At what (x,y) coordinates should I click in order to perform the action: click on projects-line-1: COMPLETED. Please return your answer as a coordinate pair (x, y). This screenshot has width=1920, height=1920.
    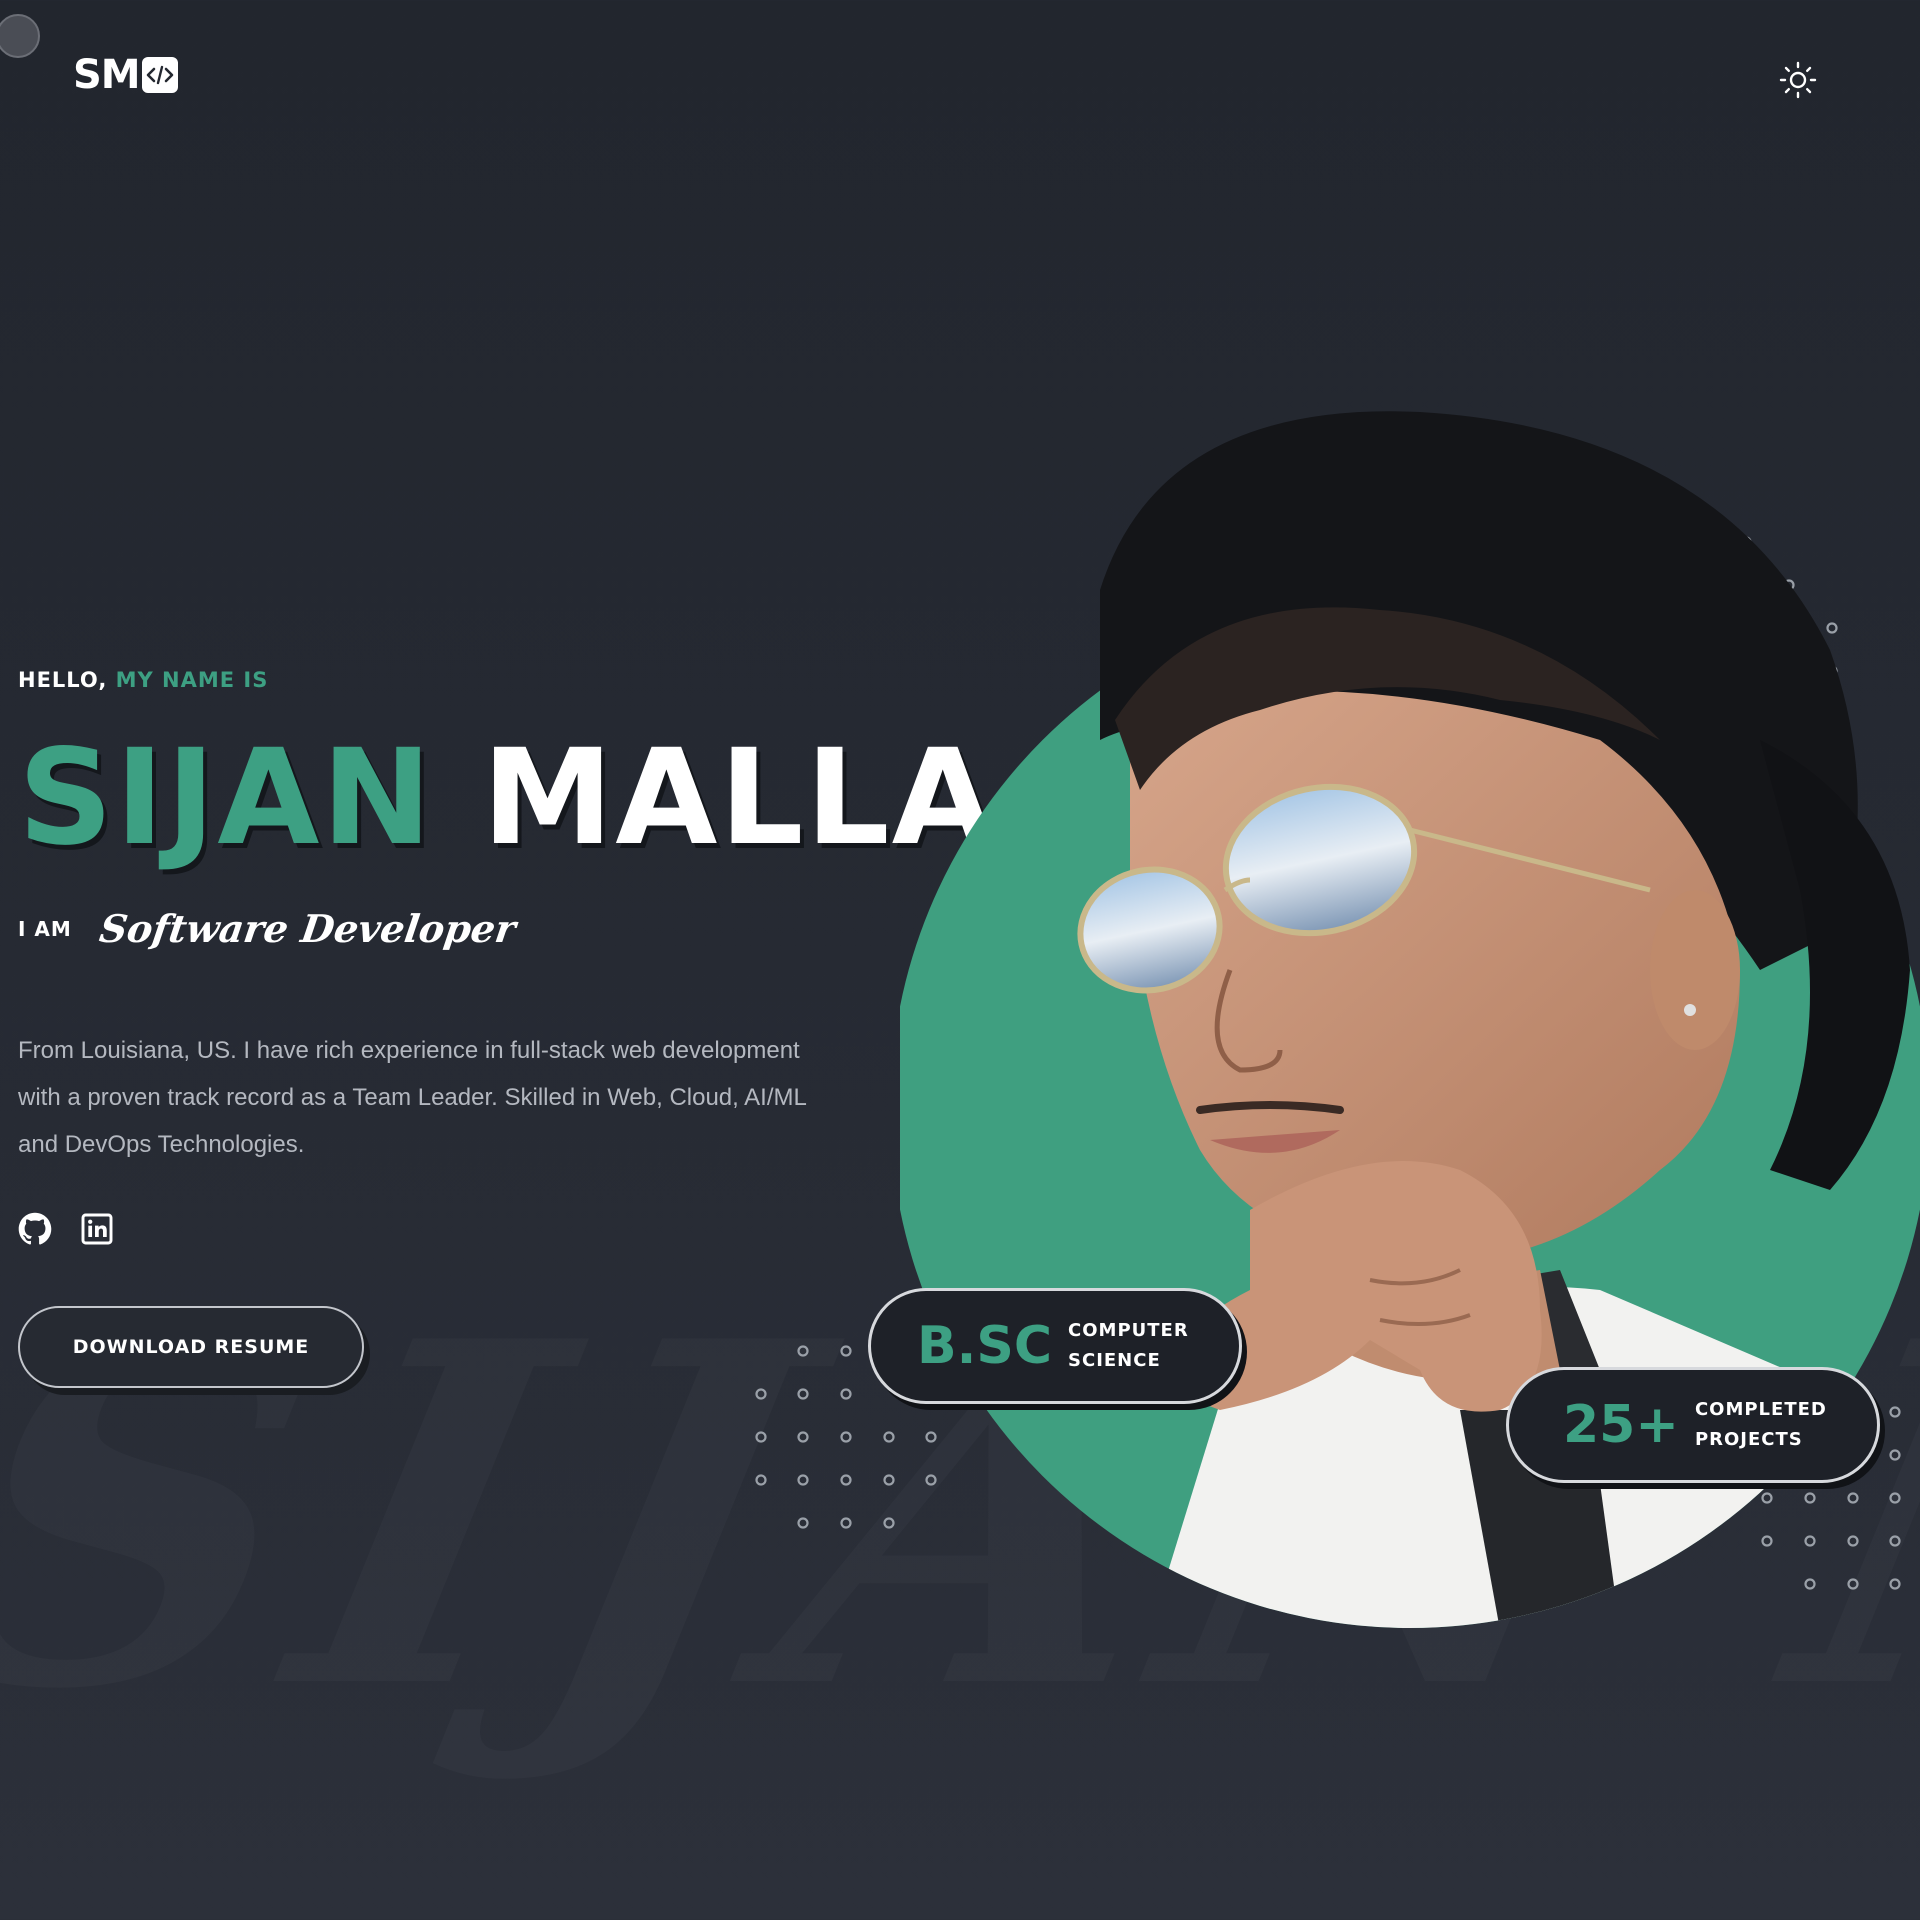
    Looking at the image, I should click on (1760, 1409).